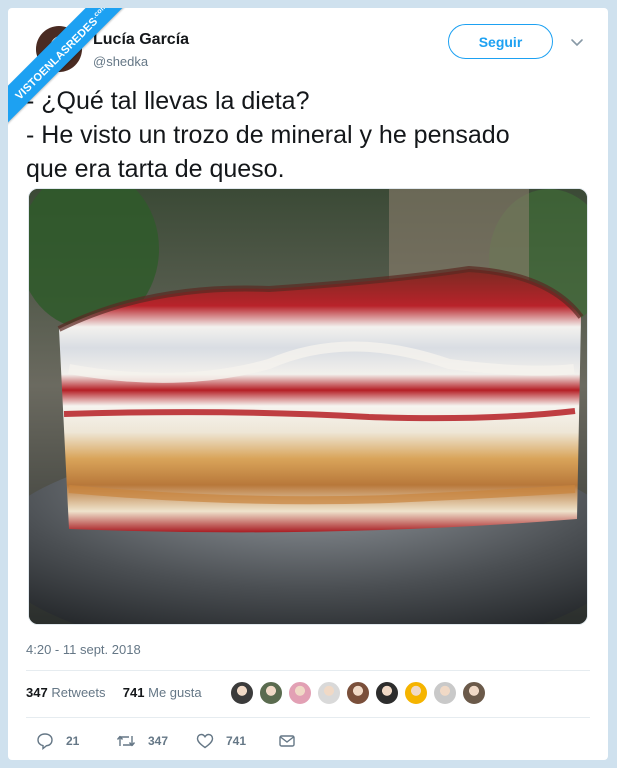 The width and height of the screenshot is (617, 768). What do you see at coordinates (134, 692) in the screenshot?
I see `likes-count: 741` at bounding box center [134, 692].